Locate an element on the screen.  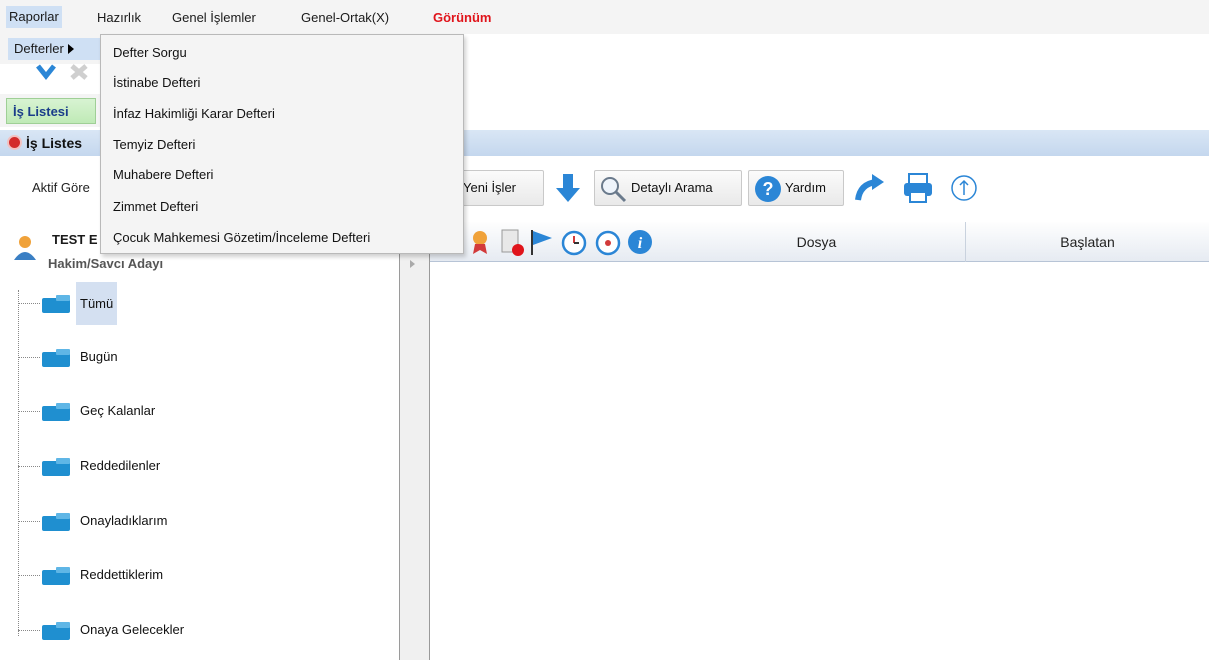
emblem-icon is located at coordinates (14, 142).